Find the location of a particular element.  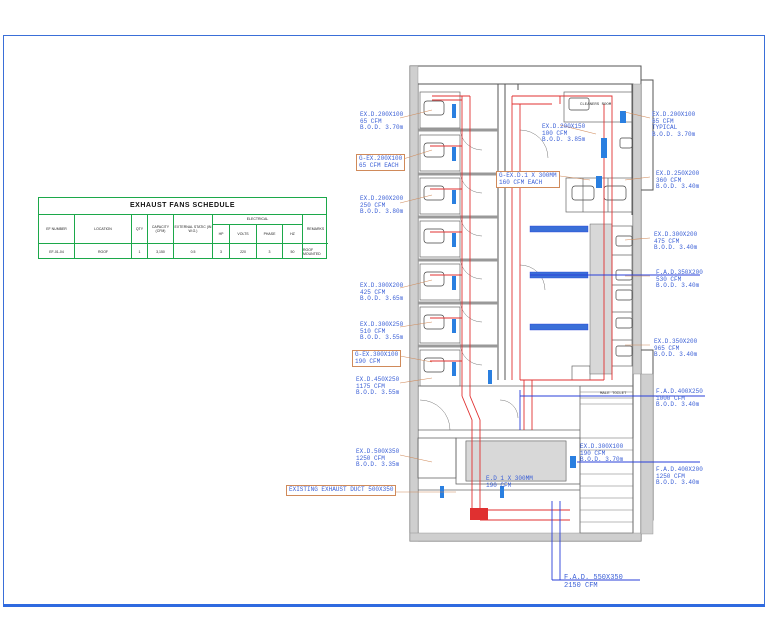

label-r6: F.A.D.400X250 1000 CFM B.O.D. 3.40m is located at coordinates (679, 398).